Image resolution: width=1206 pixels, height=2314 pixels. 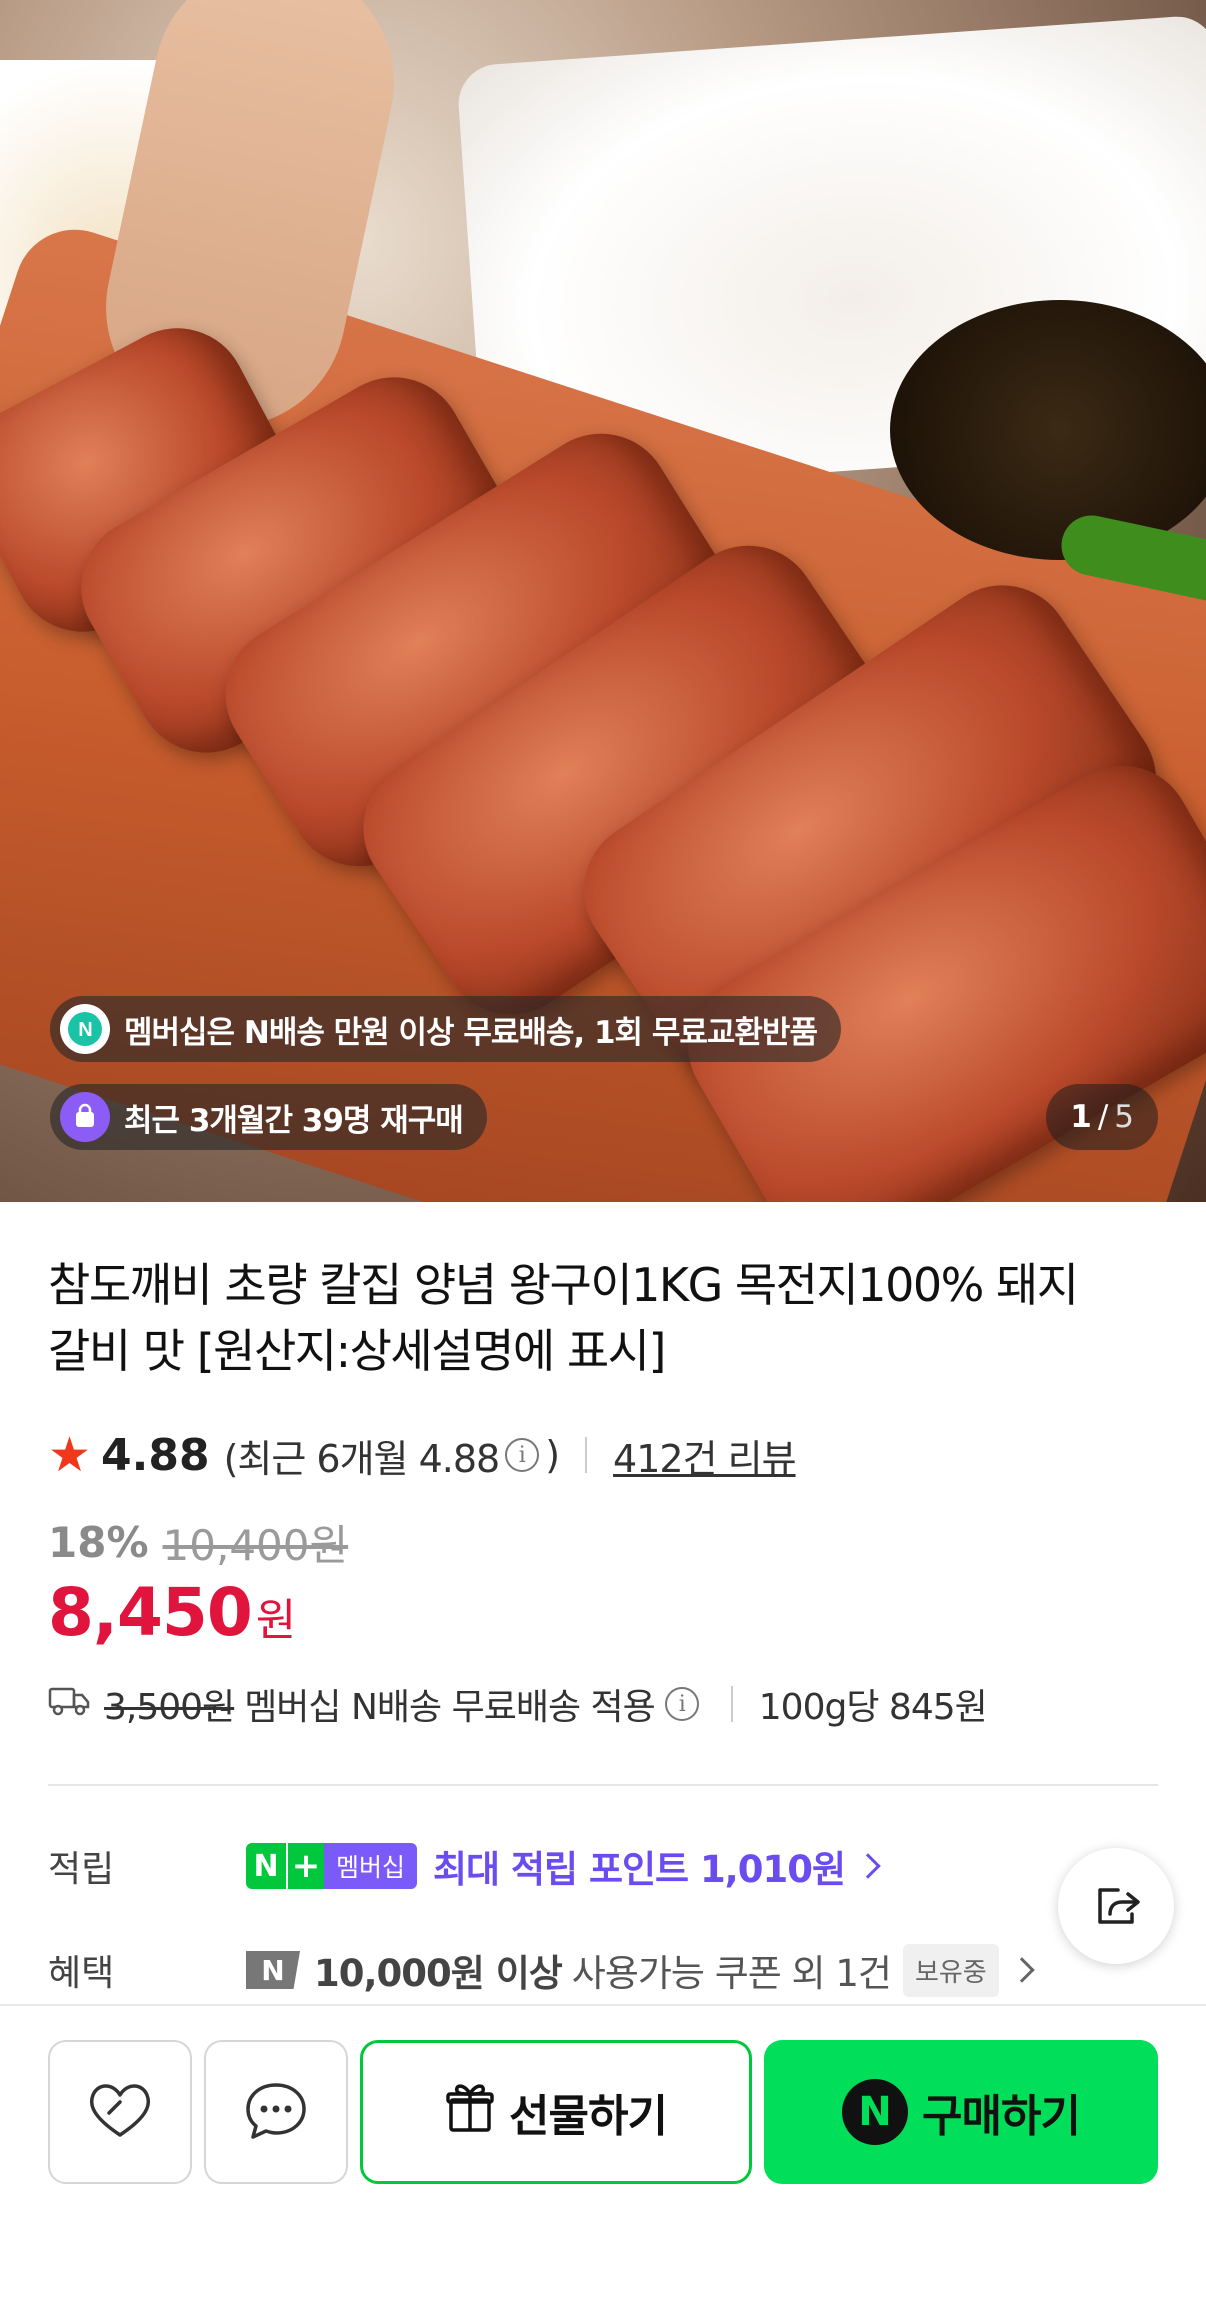 I want to click on image-counter: 1 / 5, so click(x=1102, y=1117).